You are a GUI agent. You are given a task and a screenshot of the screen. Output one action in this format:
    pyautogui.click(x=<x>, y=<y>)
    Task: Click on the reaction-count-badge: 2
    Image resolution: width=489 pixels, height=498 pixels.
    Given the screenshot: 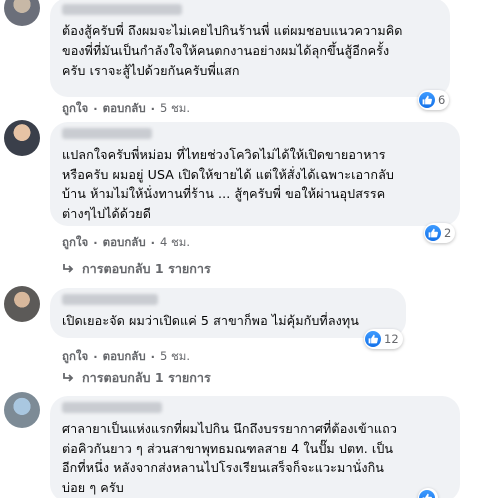 What is the action you would take?
    pyautogui.click(x=440, y=233)
    